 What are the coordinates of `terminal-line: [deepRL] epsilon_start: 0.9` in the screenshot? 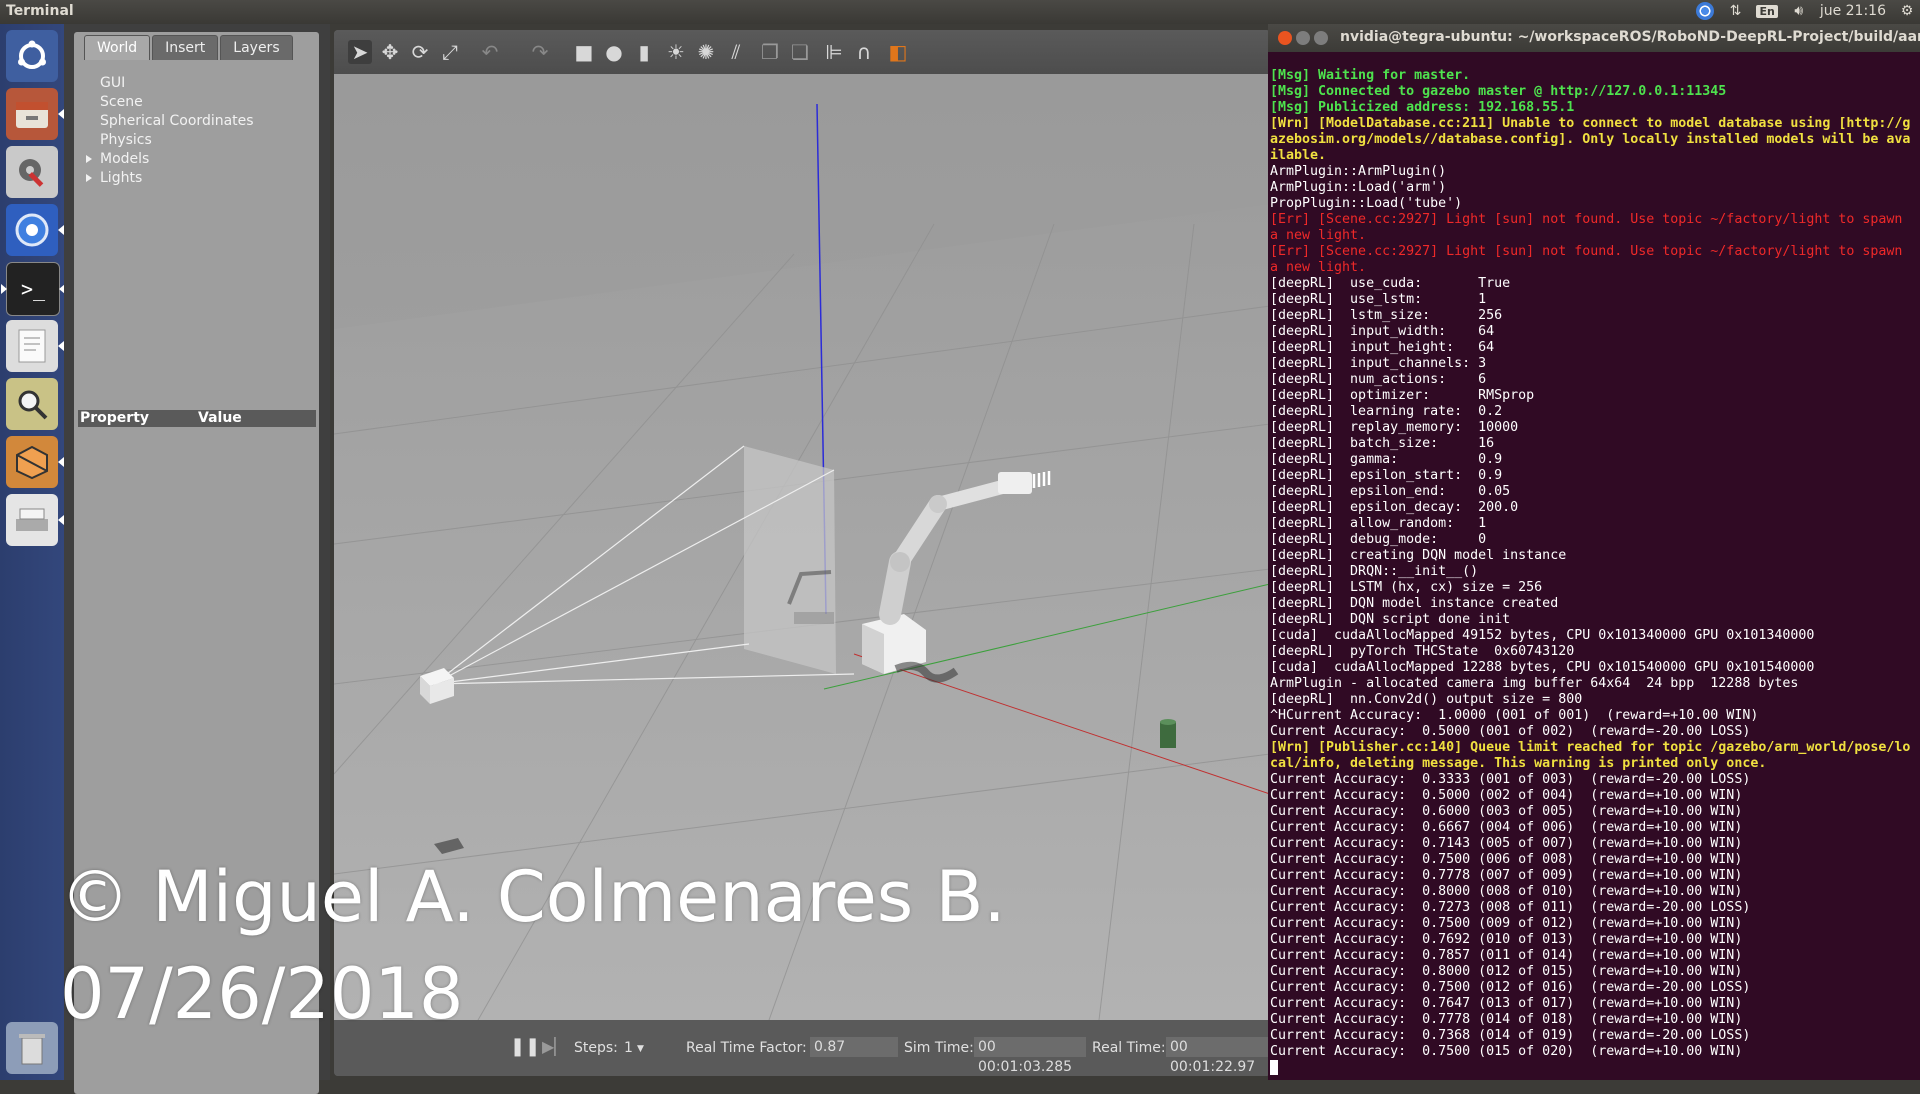 It's located at (1386, 475).